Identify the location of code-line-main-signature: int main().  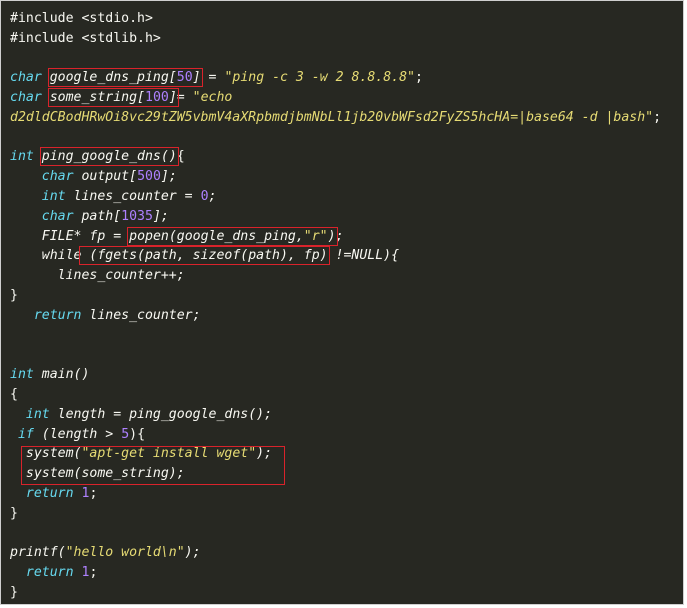
(49, 375).